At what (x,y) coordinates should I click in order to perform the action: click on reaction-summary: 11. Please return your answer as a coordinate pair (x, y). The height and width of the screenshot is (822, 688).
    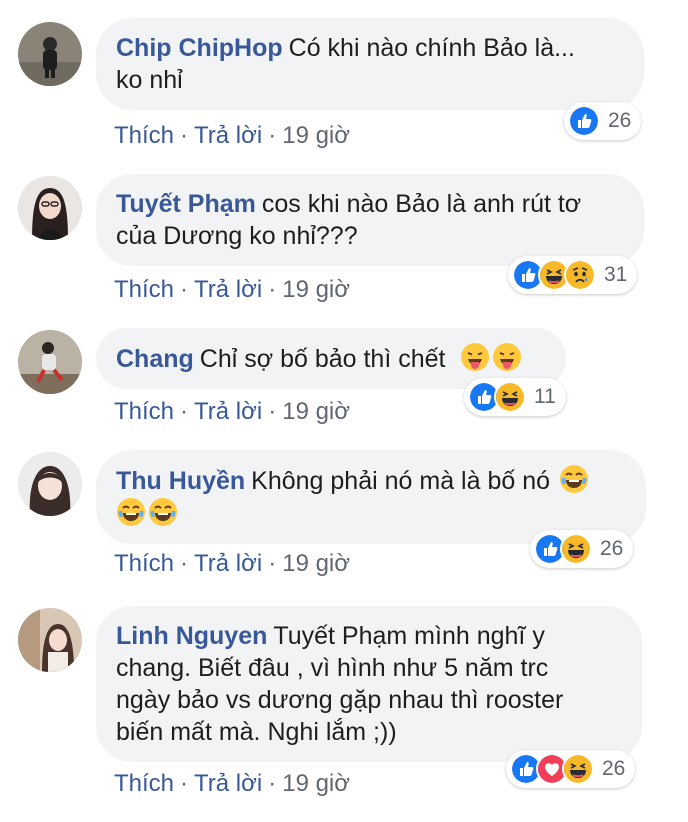
    Looking at the image, I should click on (515, 397).